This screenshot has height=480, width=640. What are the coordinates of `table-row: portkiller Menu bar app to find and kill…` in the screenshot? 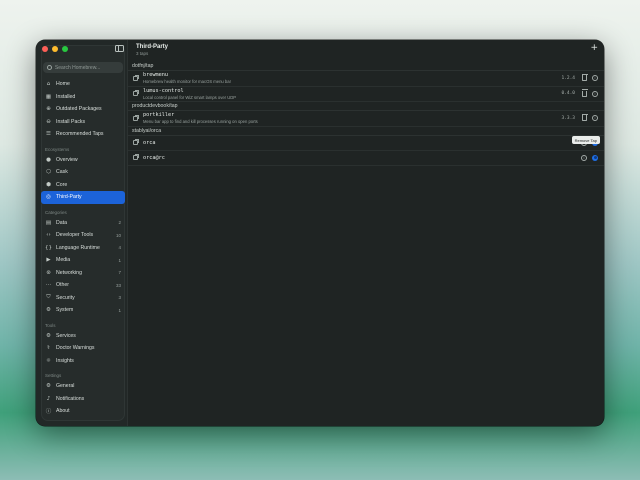 It's located at (366, 119).